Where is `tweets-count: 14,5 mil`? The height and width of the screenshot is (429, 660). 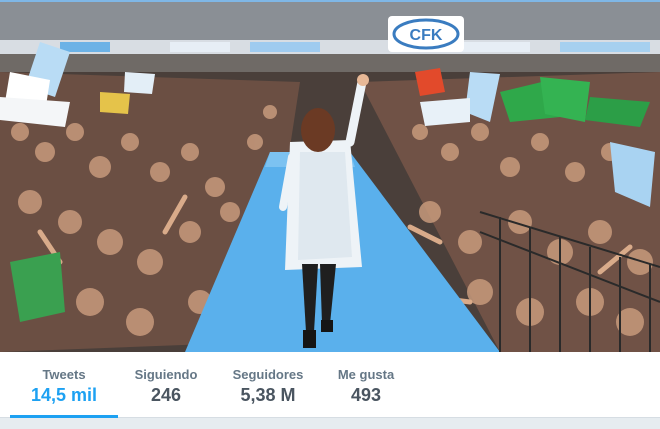 tweets-count: 14,5 mil is located at coordinates (64, 395).